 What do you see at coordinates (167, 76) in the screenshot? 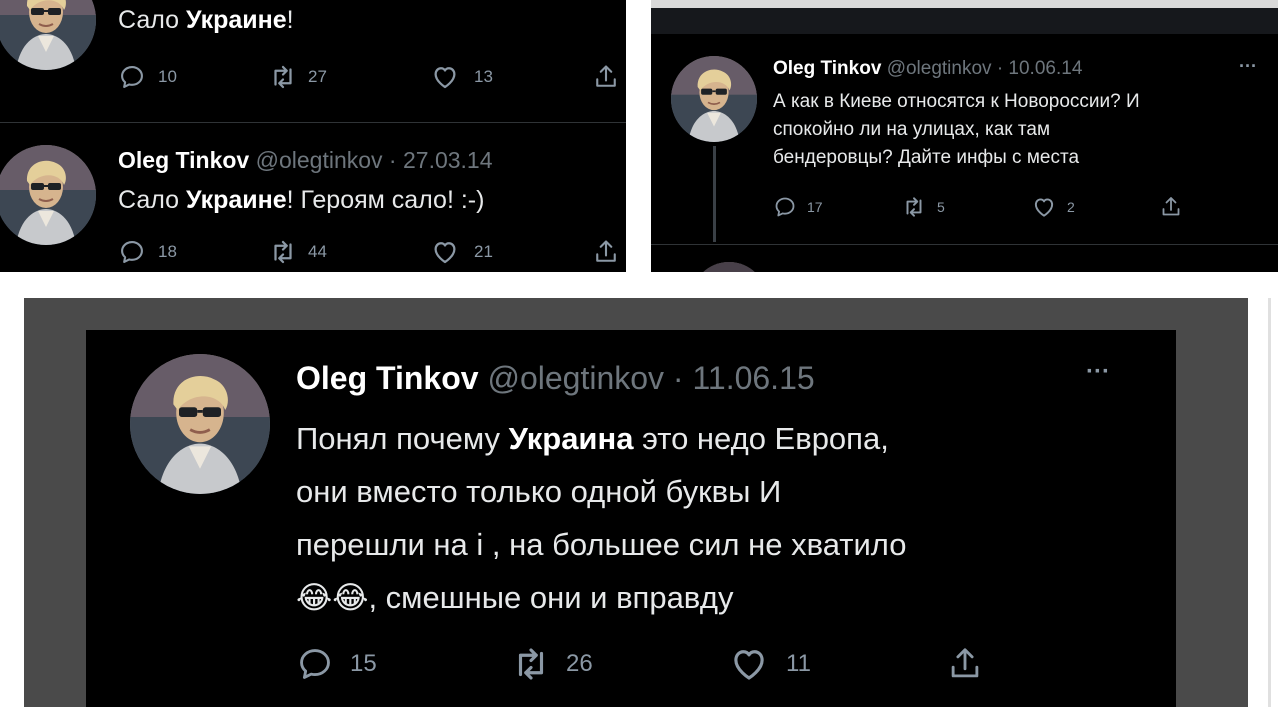
I see `reply-count: 10` at bounding box center [167, 76].